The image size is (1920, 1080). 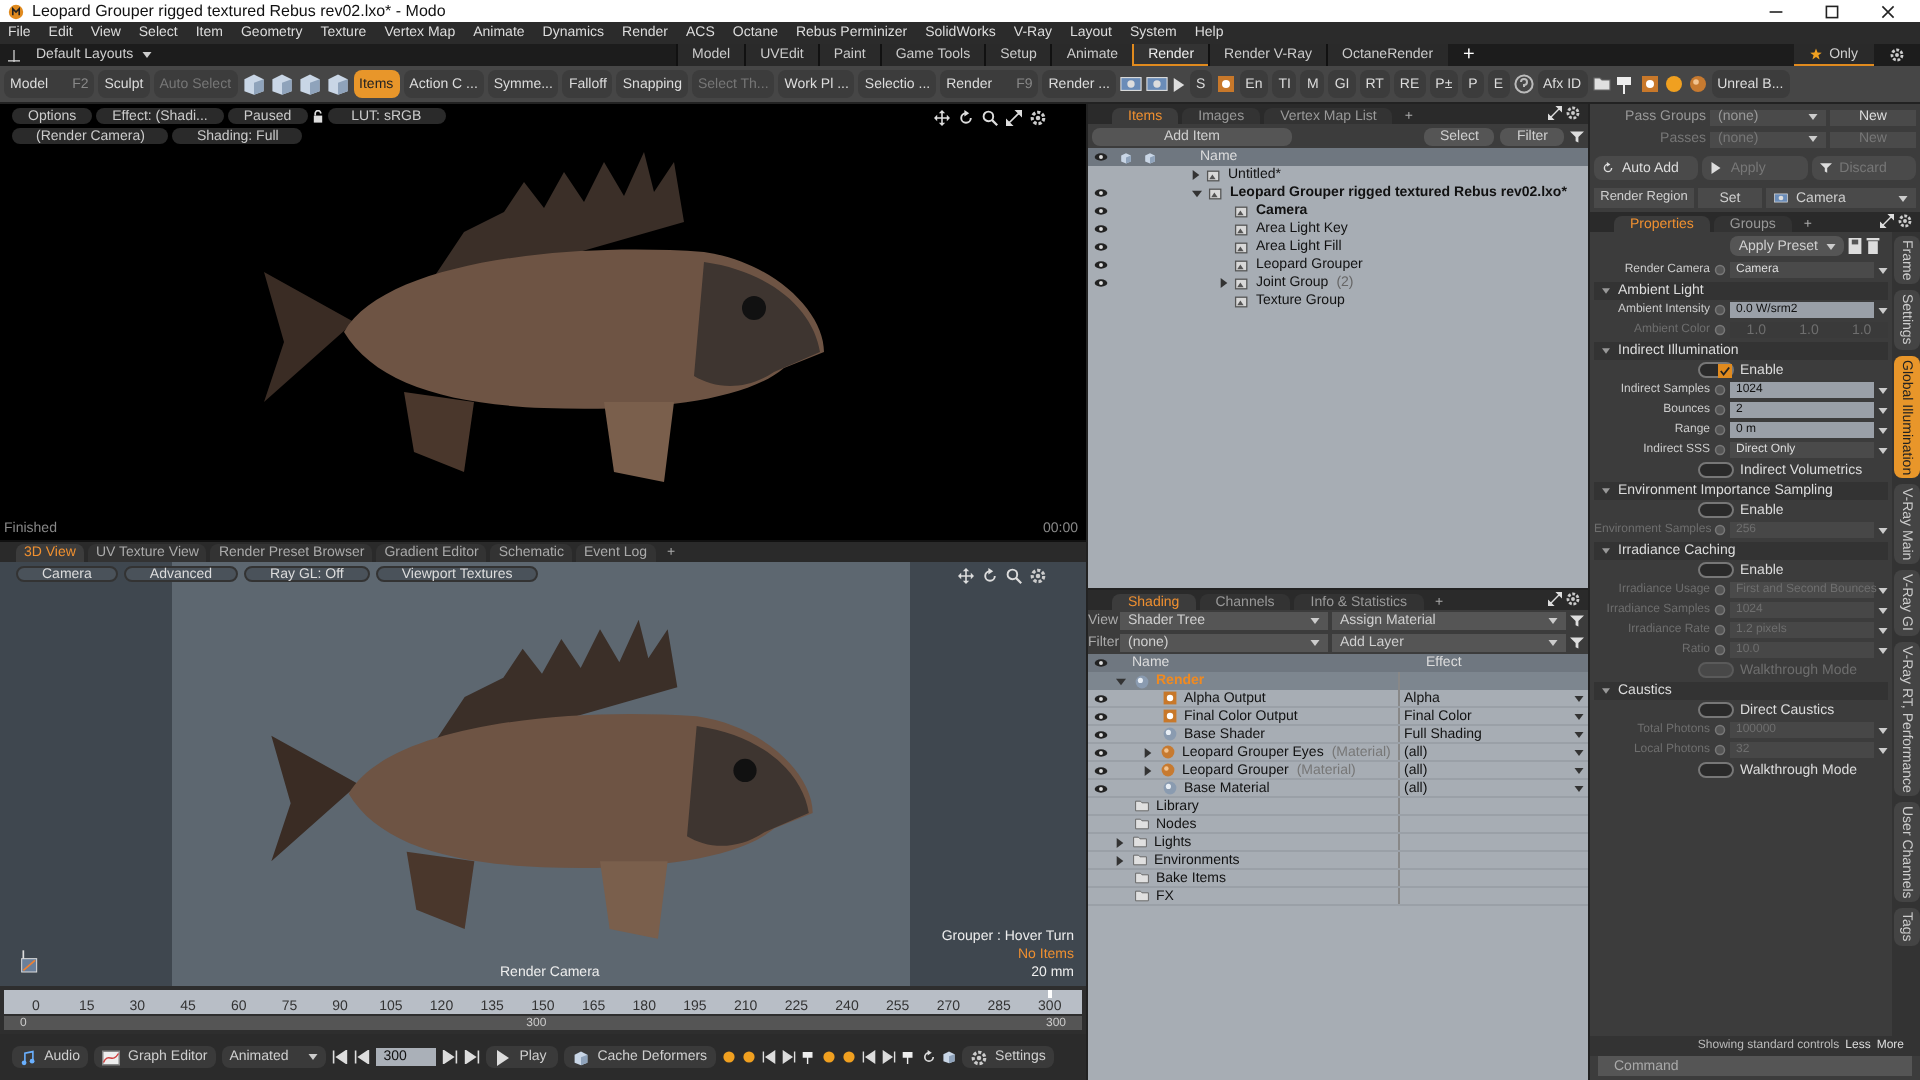 What do you see at coordinates (1142, 681) in the screenshot?
I see `layer-icon` at bounding box center [1142, 681].